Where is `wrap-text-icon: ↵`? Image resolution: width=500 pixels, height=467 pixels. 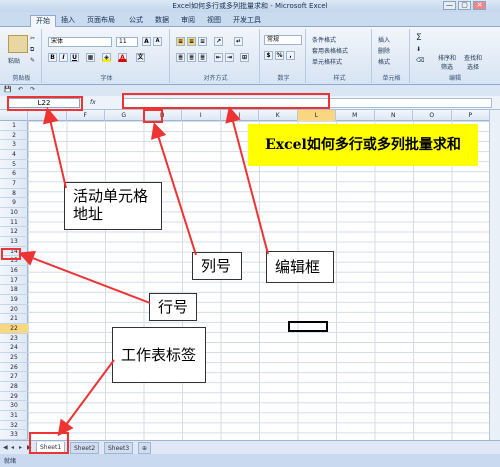
wrap-text-icon: ↵ is located at coordinates (238, 41).